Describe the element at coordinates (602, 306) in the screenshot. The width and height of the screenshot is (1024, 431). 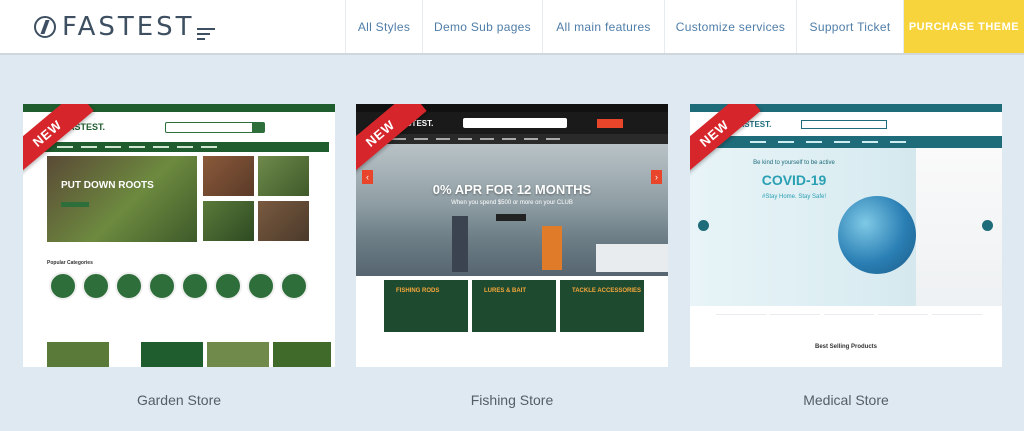
I see `preview-promo-box: TACKLE ACCESSORIES` at that location.